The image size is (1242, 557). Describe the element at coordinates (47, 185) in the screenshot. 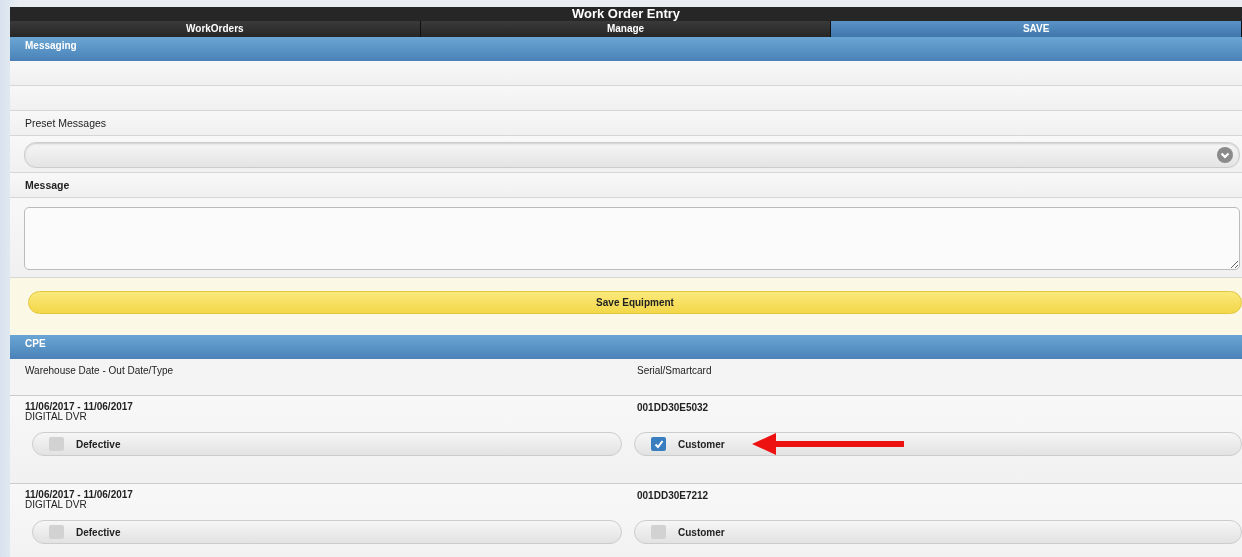

I see `field-label: Message` at that location.